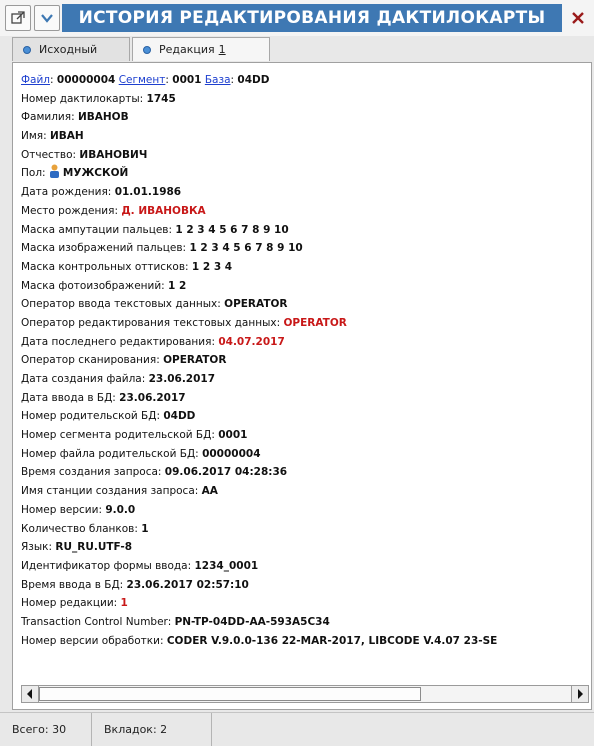 The height and width of the screenshot is (746, 594). I want to click on file-info-line: Файл: 00000004 Сегмент: 0001 База: 04DD, so click(306, 80).